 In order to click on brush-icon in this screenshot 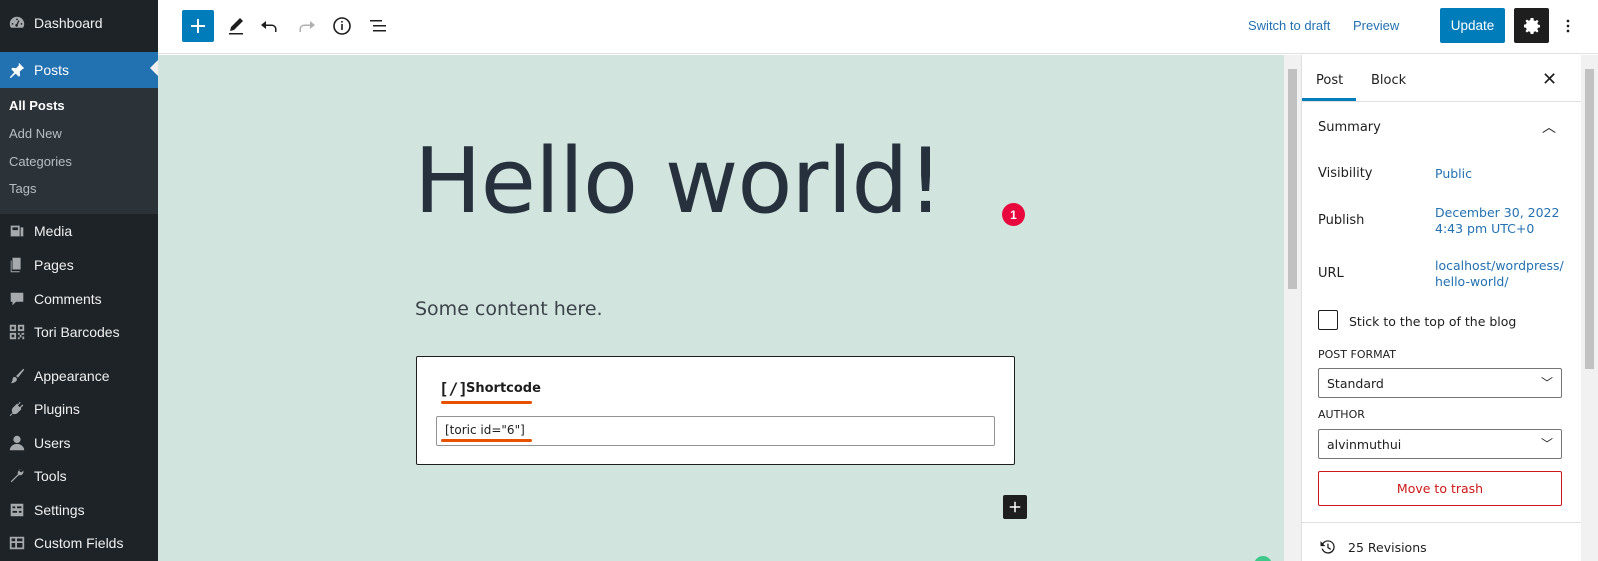, I will do `click(17, 376)`.